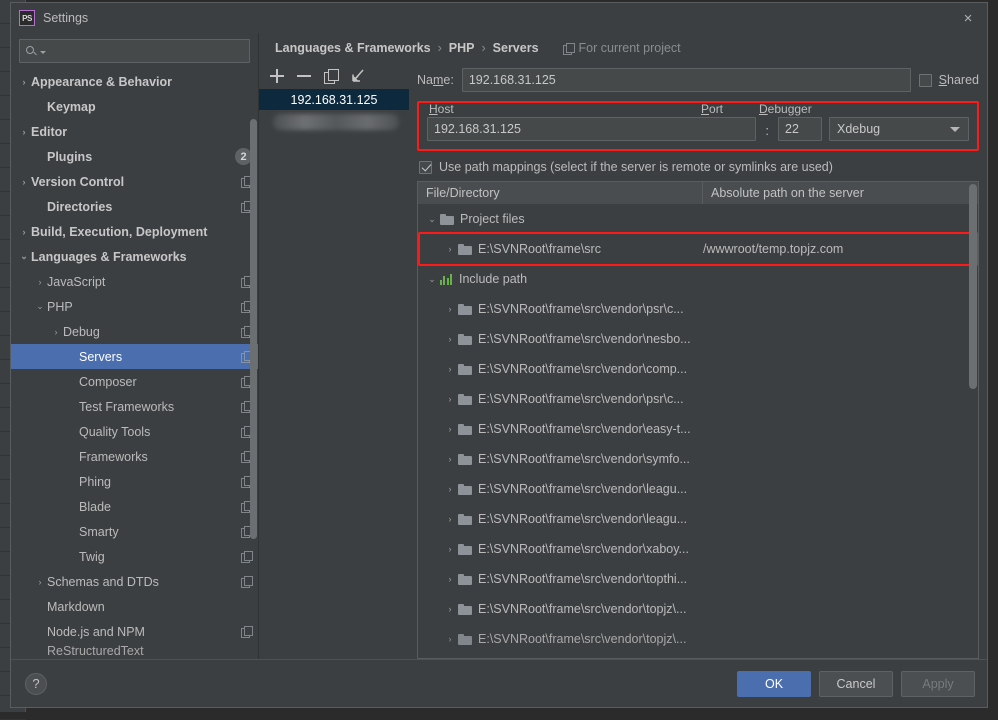  What do you see at coordinates (334, 374) in the screenshot?
I see `server-list: 192.168.31.125` at bounding box center [334, 374].